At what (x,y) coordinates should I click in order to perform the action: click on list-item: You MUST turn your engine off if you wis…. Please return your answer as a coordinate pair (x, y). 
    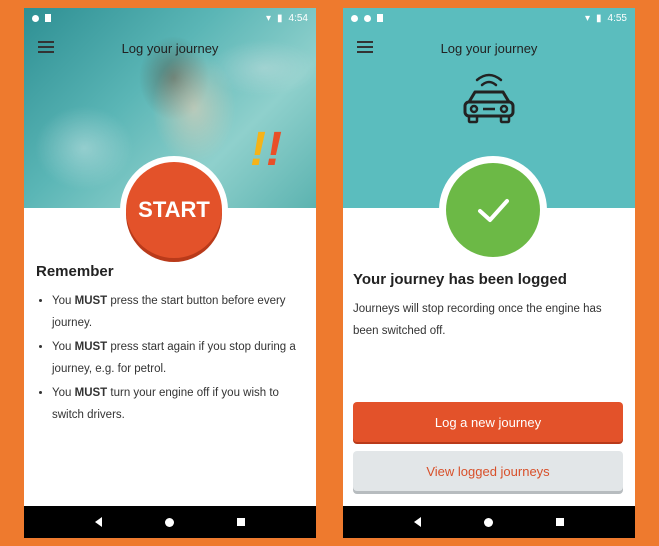
    Looking at the image, I should click on (178, 404).